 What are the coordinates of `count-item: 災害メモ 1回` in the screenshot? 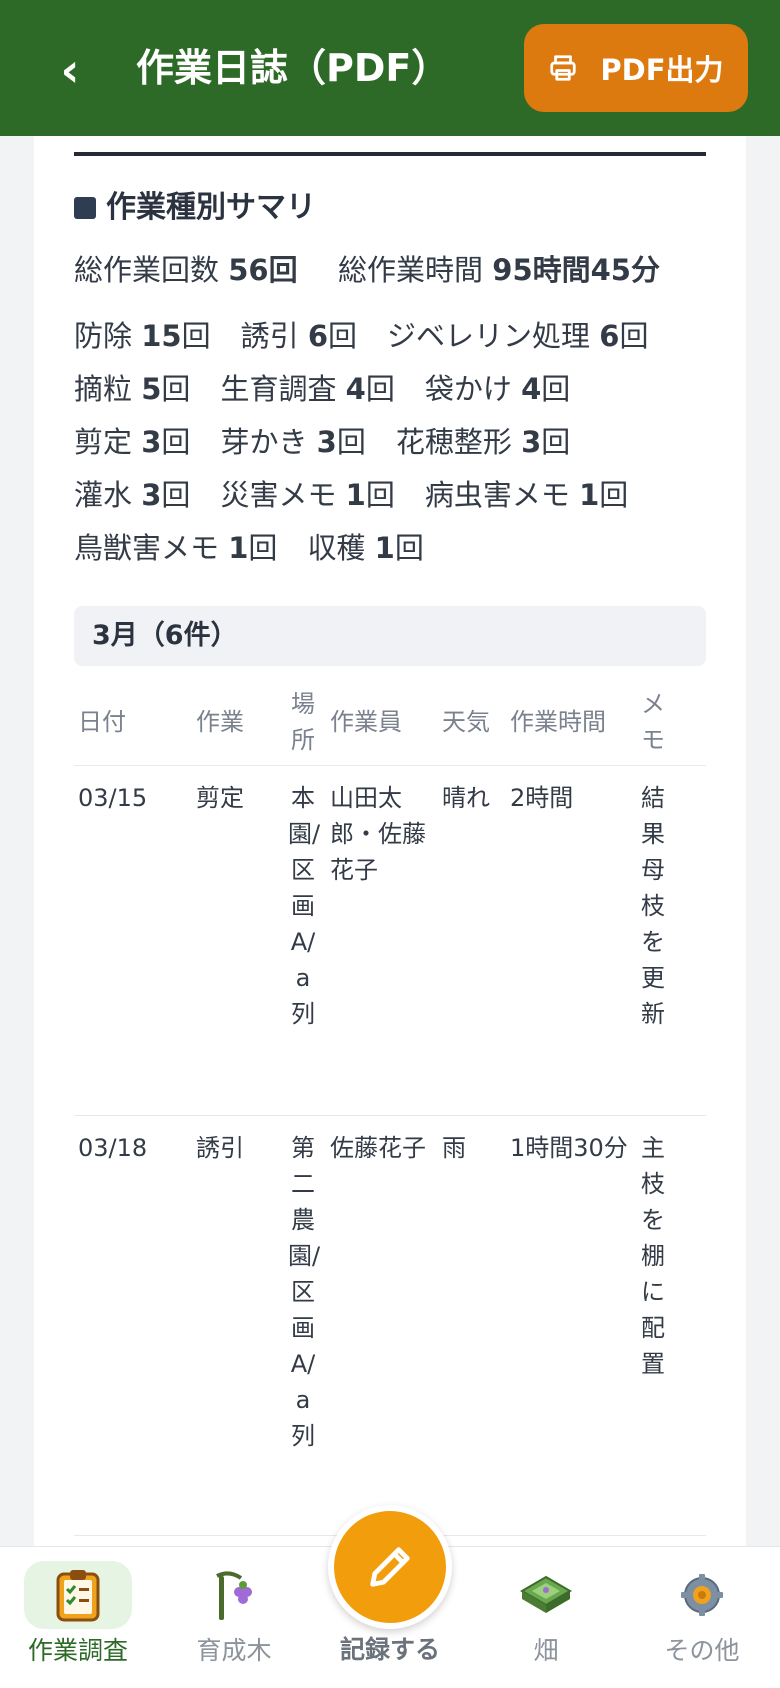 It's located at (307, 495).